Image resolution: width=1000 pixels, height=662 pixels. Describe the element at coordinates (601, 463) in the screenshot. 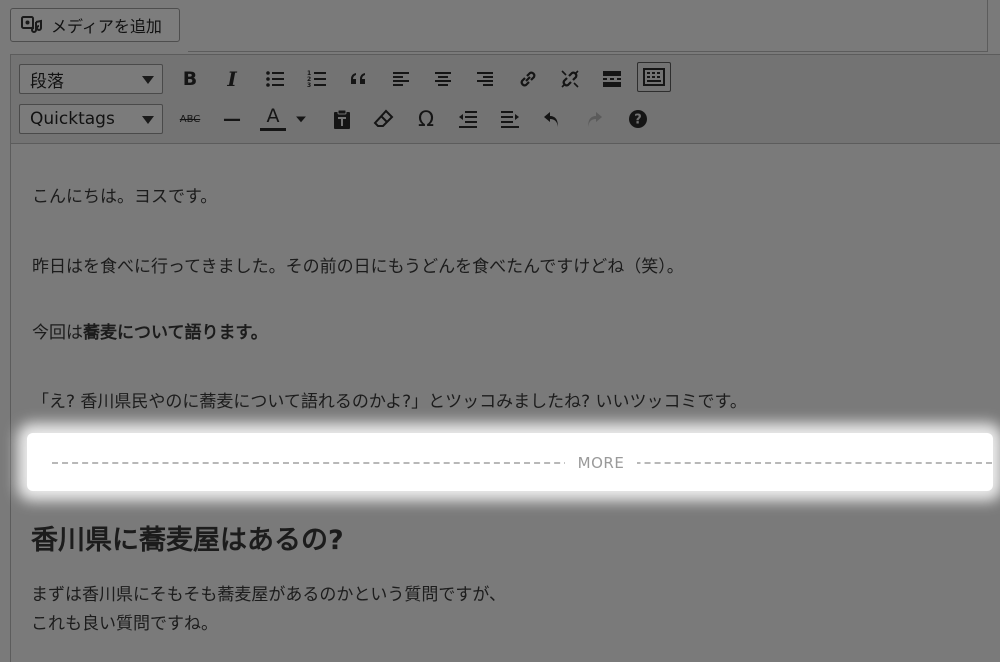

I see `more-tag-label: MORE` at that location.